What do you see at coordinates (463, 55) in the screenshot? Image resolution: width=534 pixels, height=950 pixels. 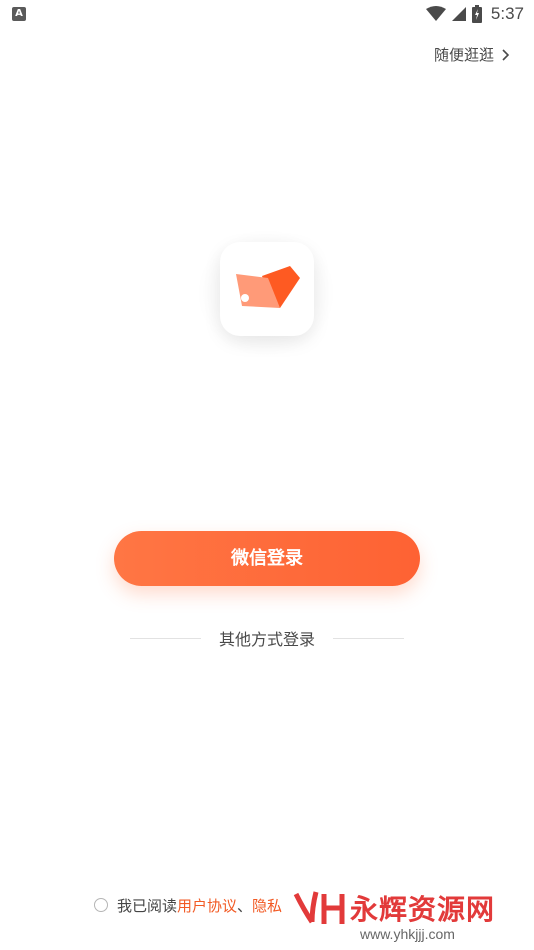 I see `browse-label: 随便逛逛` at bounding box center [463, 55].